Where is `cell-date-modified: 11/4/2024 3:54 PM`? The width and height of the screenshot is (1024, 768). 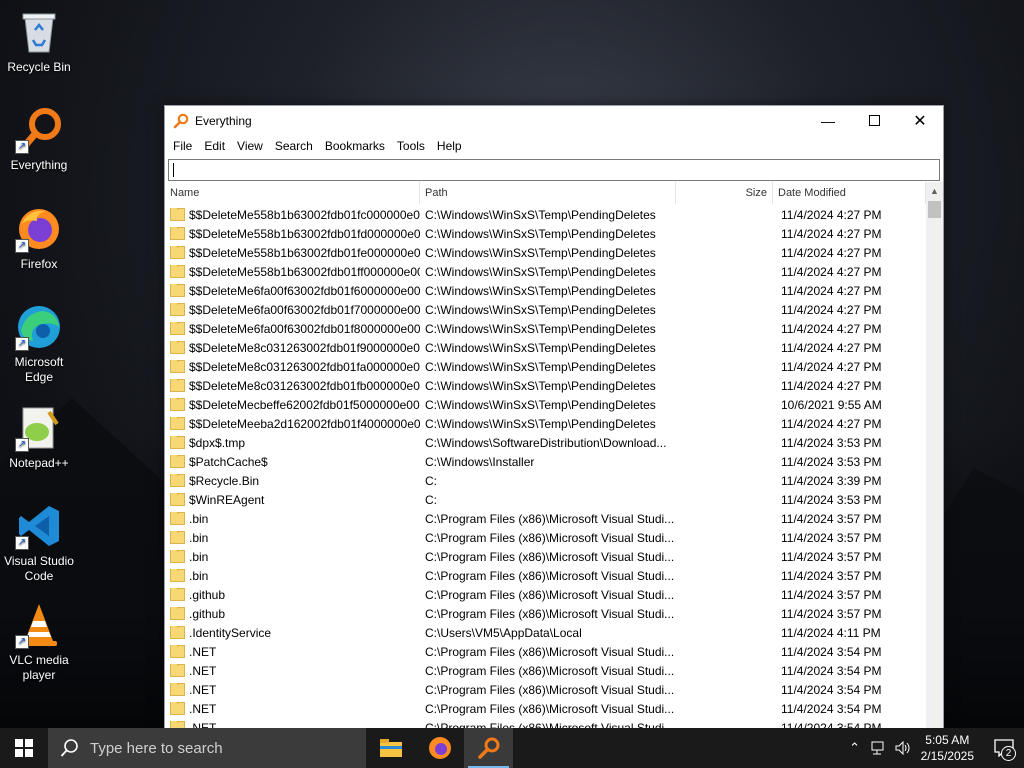
cell-date-modified: 11/4/2024 3:54 PM is located at coordinates (831, 708).